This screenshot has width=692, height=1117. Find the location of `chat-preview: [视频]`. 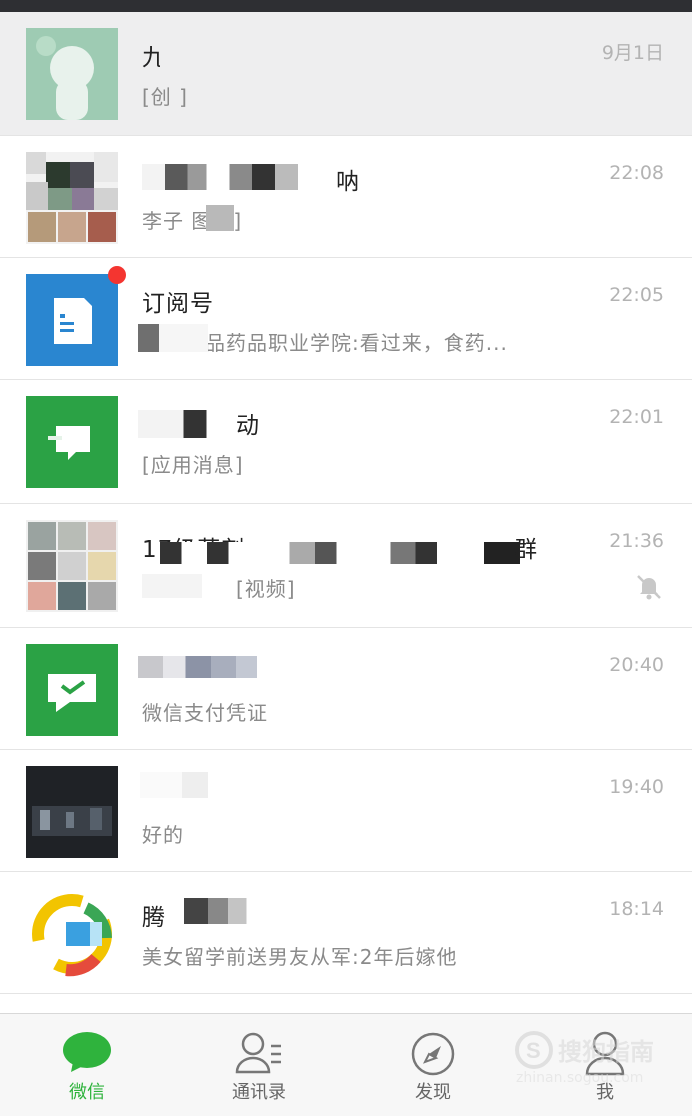

chat-preview: [视频] is located at coordinates (266, 589).